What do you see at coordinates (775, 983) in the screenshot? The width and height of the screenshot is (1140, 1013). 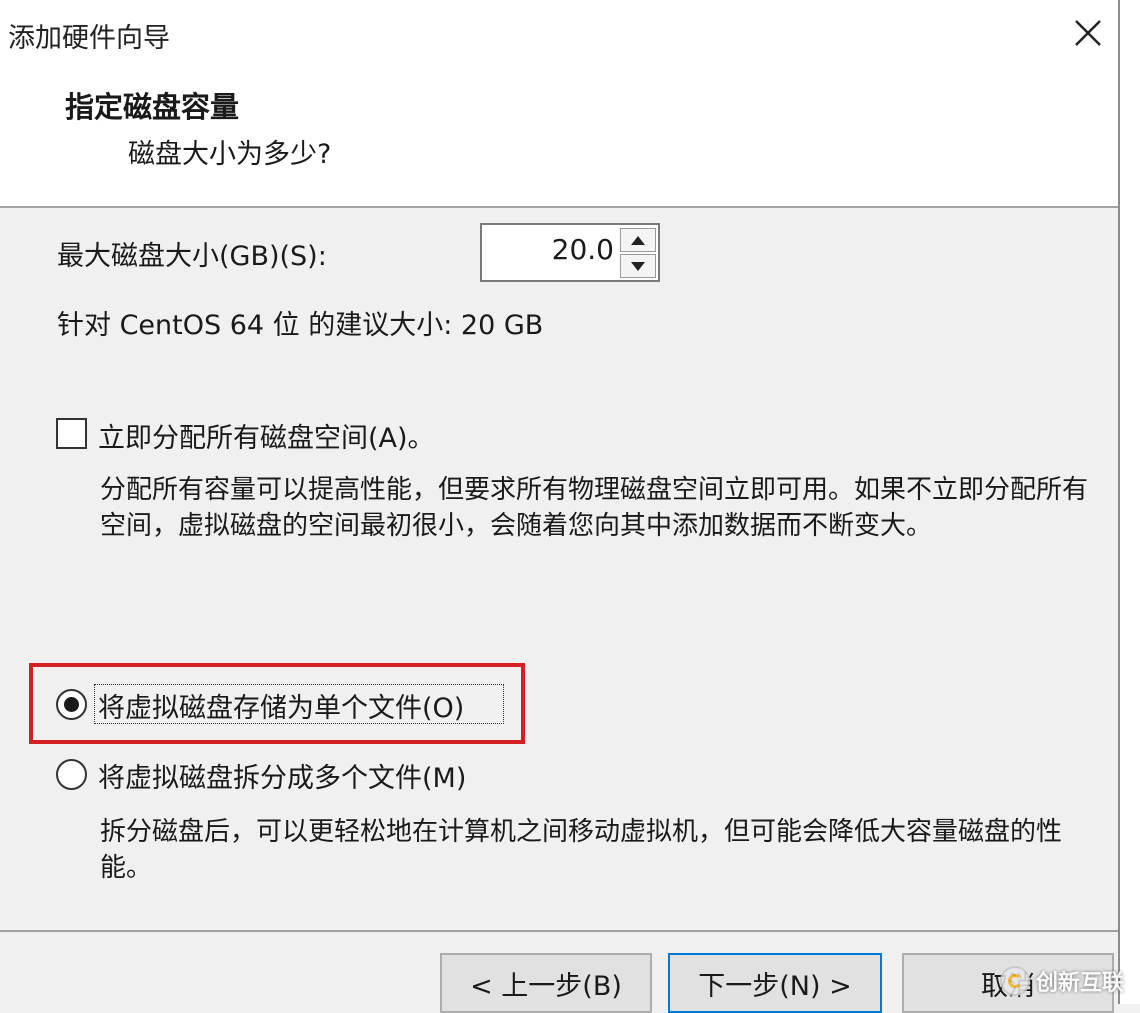 I see `next-button: 下一步(N) >` at bounding box center [775, 983].